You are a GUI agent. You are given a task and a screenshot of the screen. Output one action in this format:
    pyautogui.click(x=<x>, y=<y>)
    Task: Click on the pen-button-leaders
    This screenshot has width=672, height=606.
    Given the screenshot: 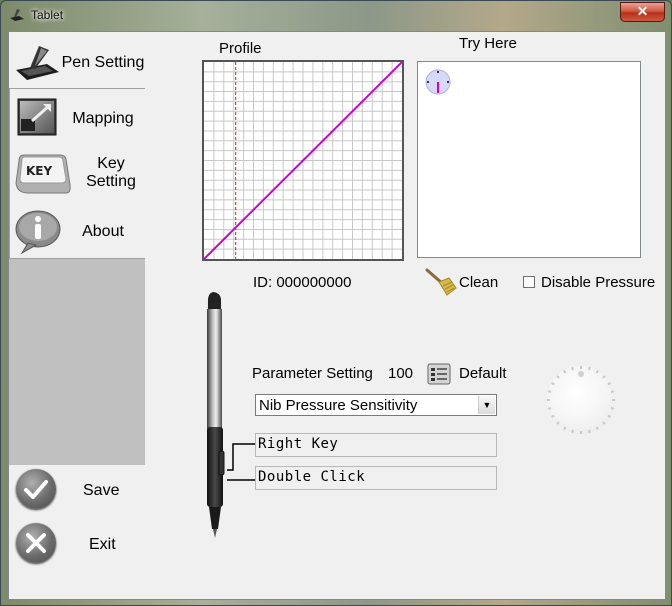 What is the action you would take?
    pyautogui.click(x=241, y=462)
    